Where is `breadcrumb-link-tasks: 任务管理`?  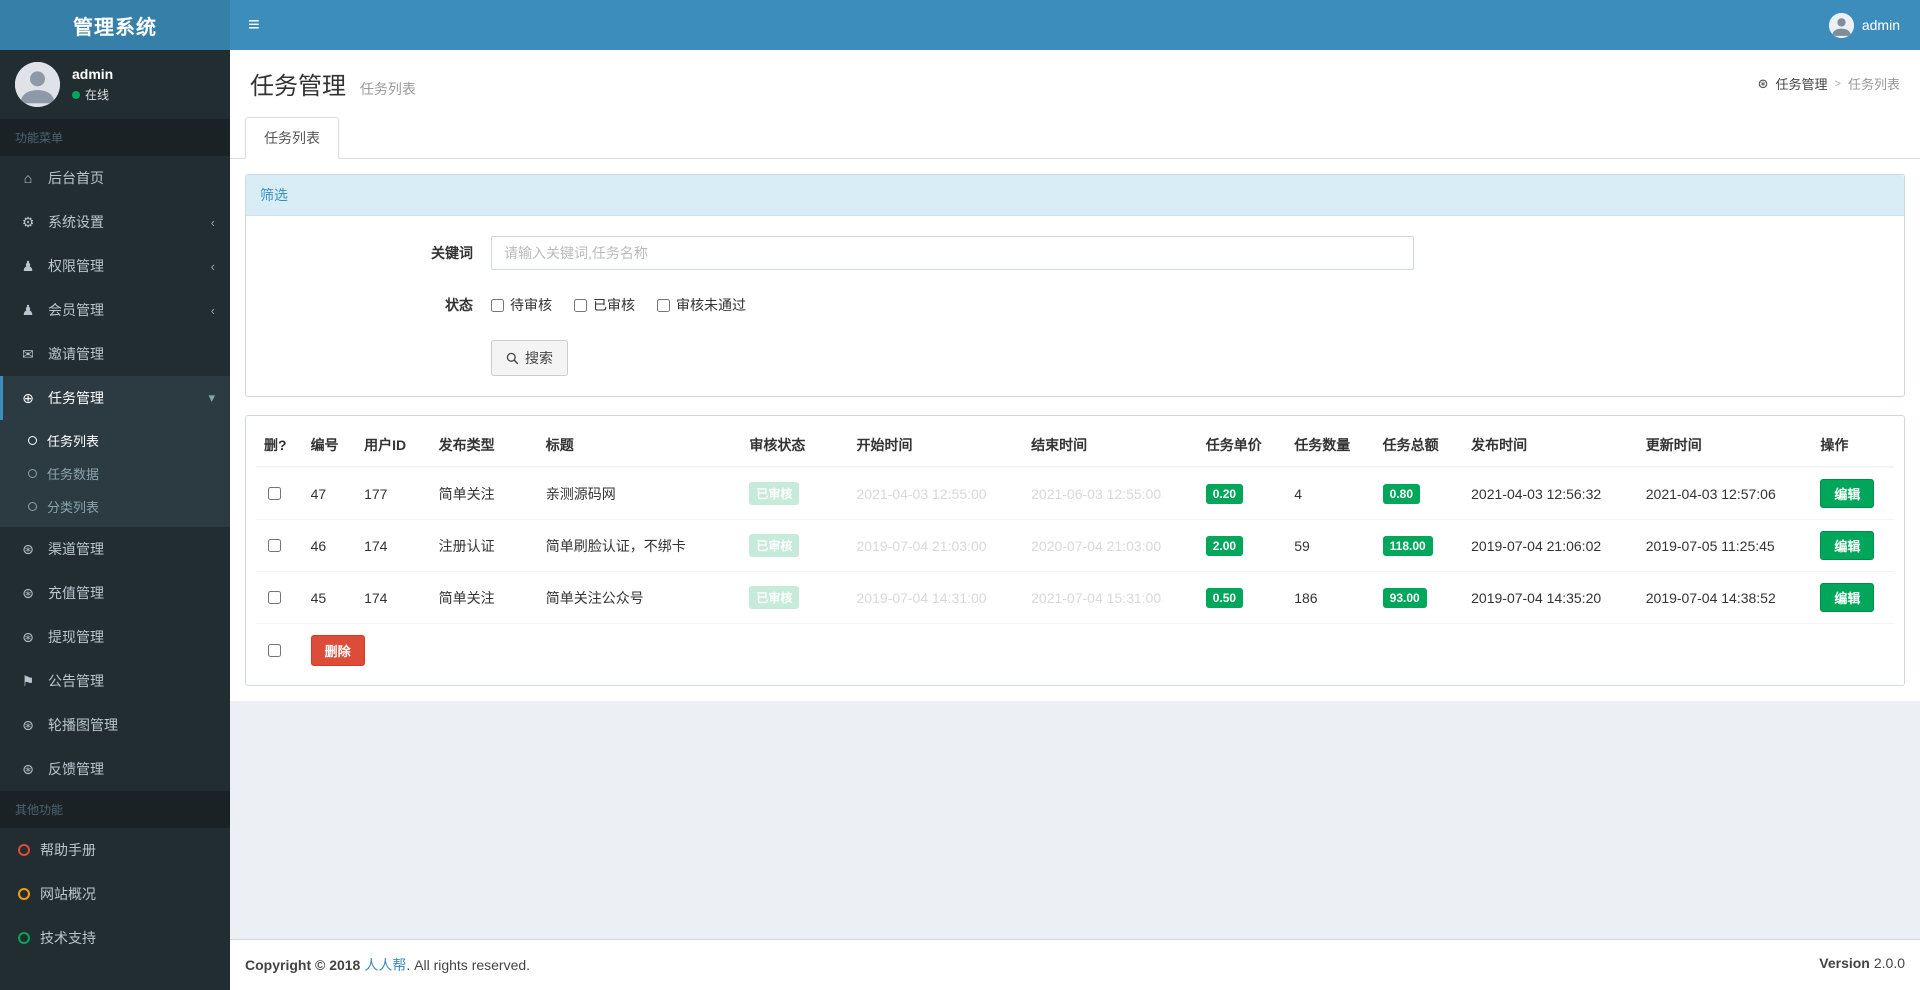 breadcrumb-link-tasks: 任务管理 is located at coordinates (1802, 83).